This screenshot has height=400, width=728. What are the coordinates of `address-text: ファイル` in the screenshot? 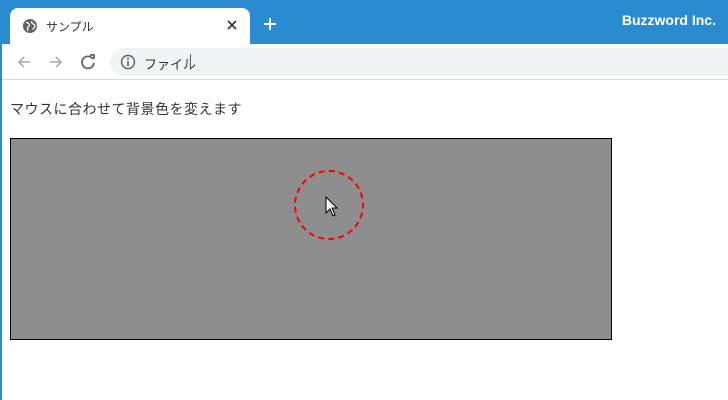 It's located at (170, 65).